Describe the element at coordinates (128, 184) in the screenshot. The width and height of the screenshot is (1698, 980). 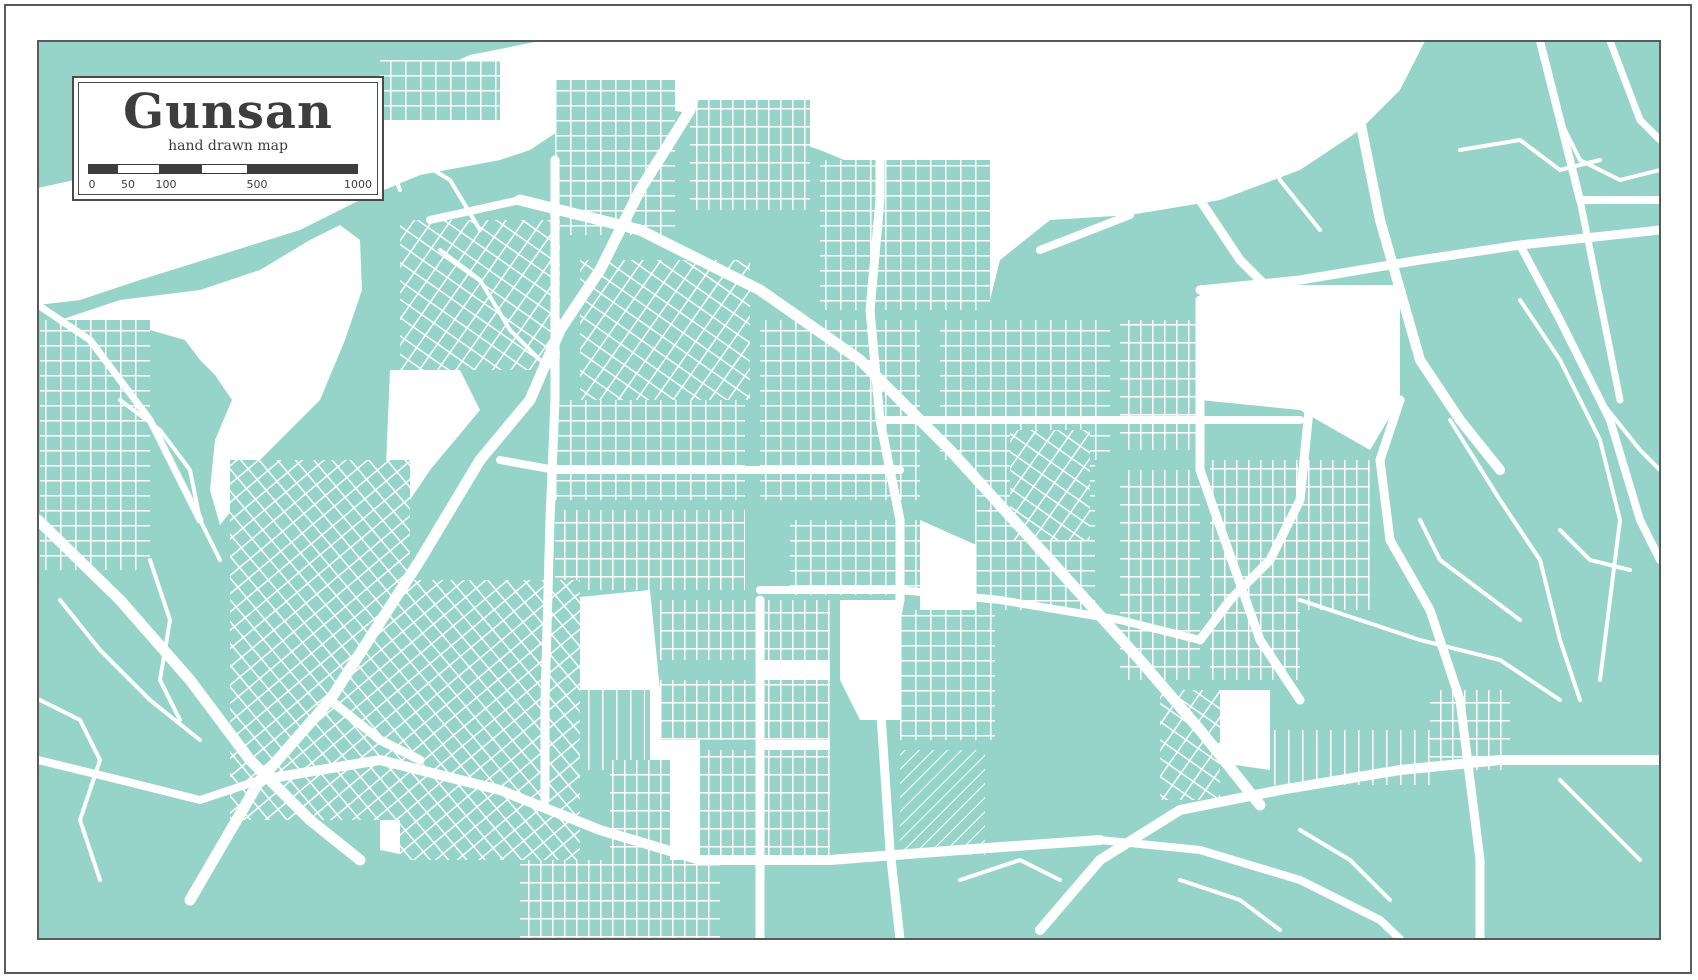
I see `scale-label-50: 50` at that location.